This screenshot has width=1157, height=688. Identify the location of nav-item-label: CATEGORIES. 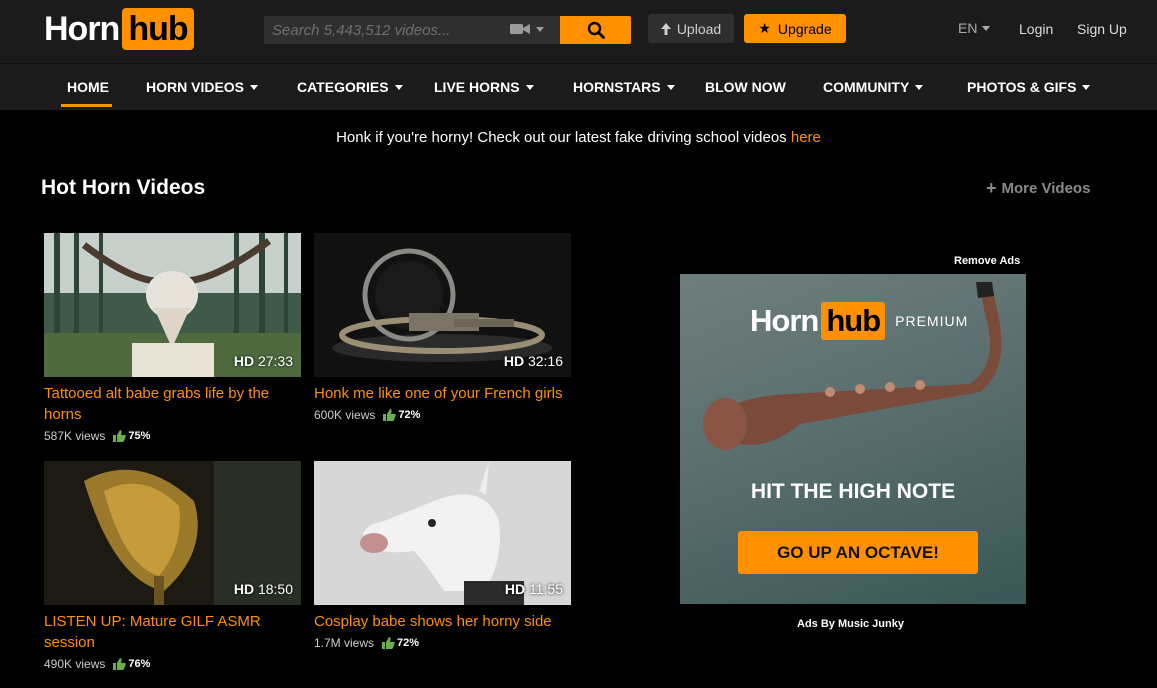
(343, 87).